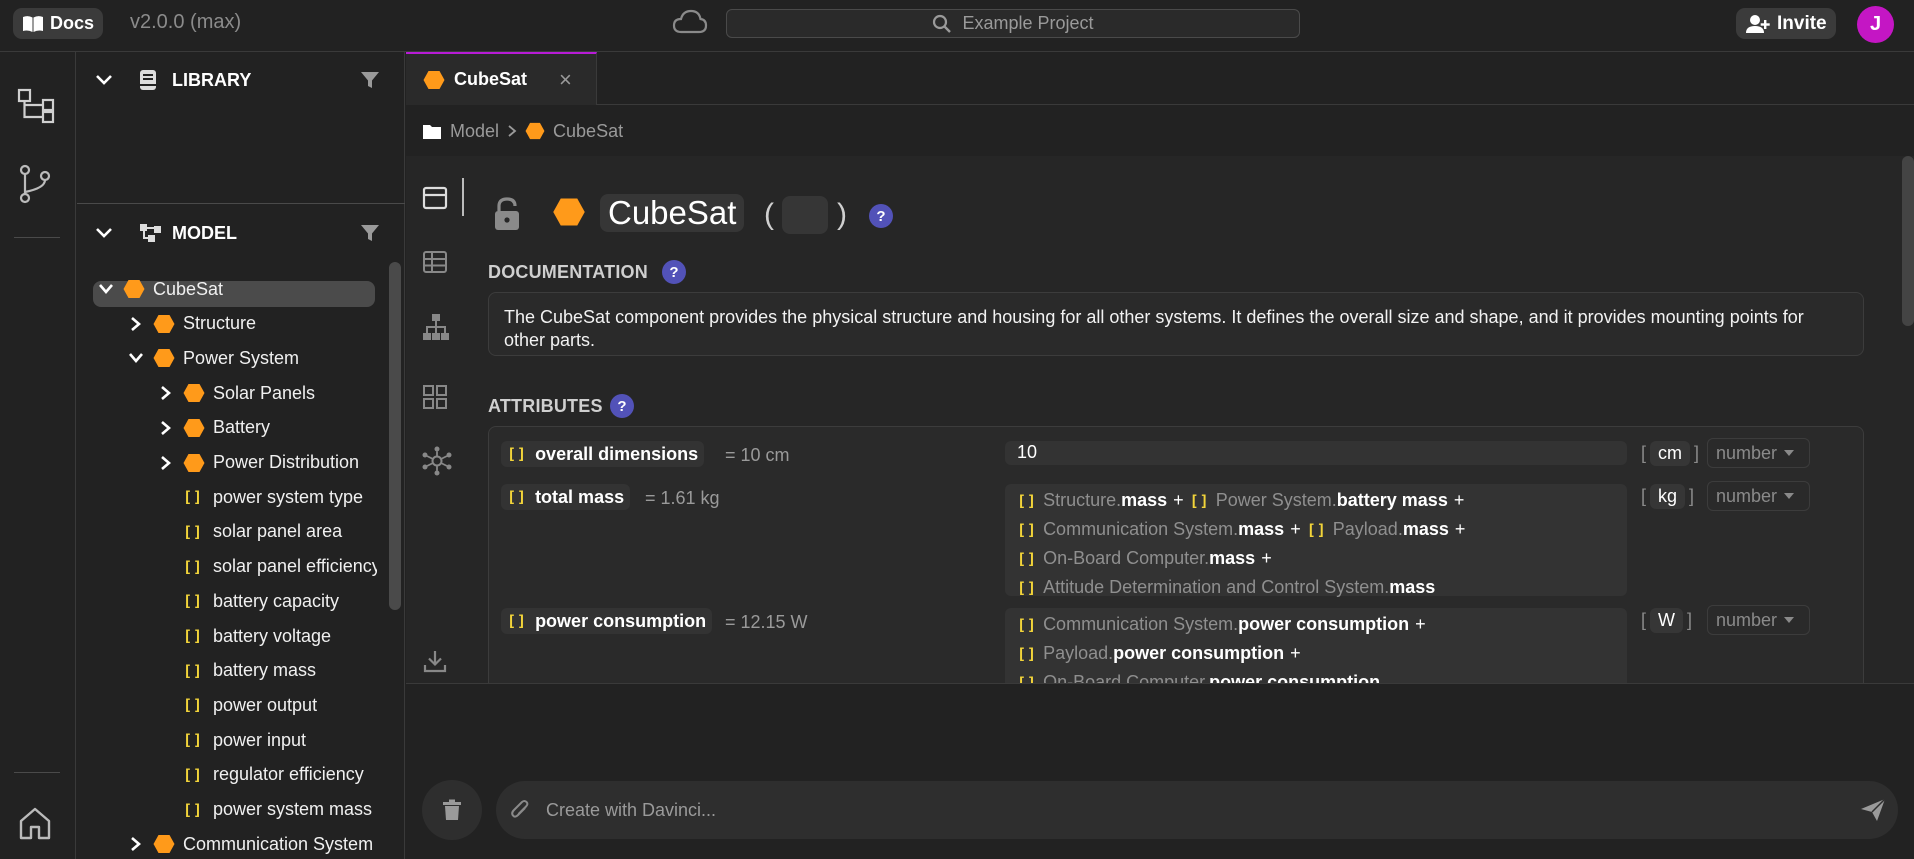 This screenshot has height=859, width=1914. I want to click on section-divider, so click(241, 203).